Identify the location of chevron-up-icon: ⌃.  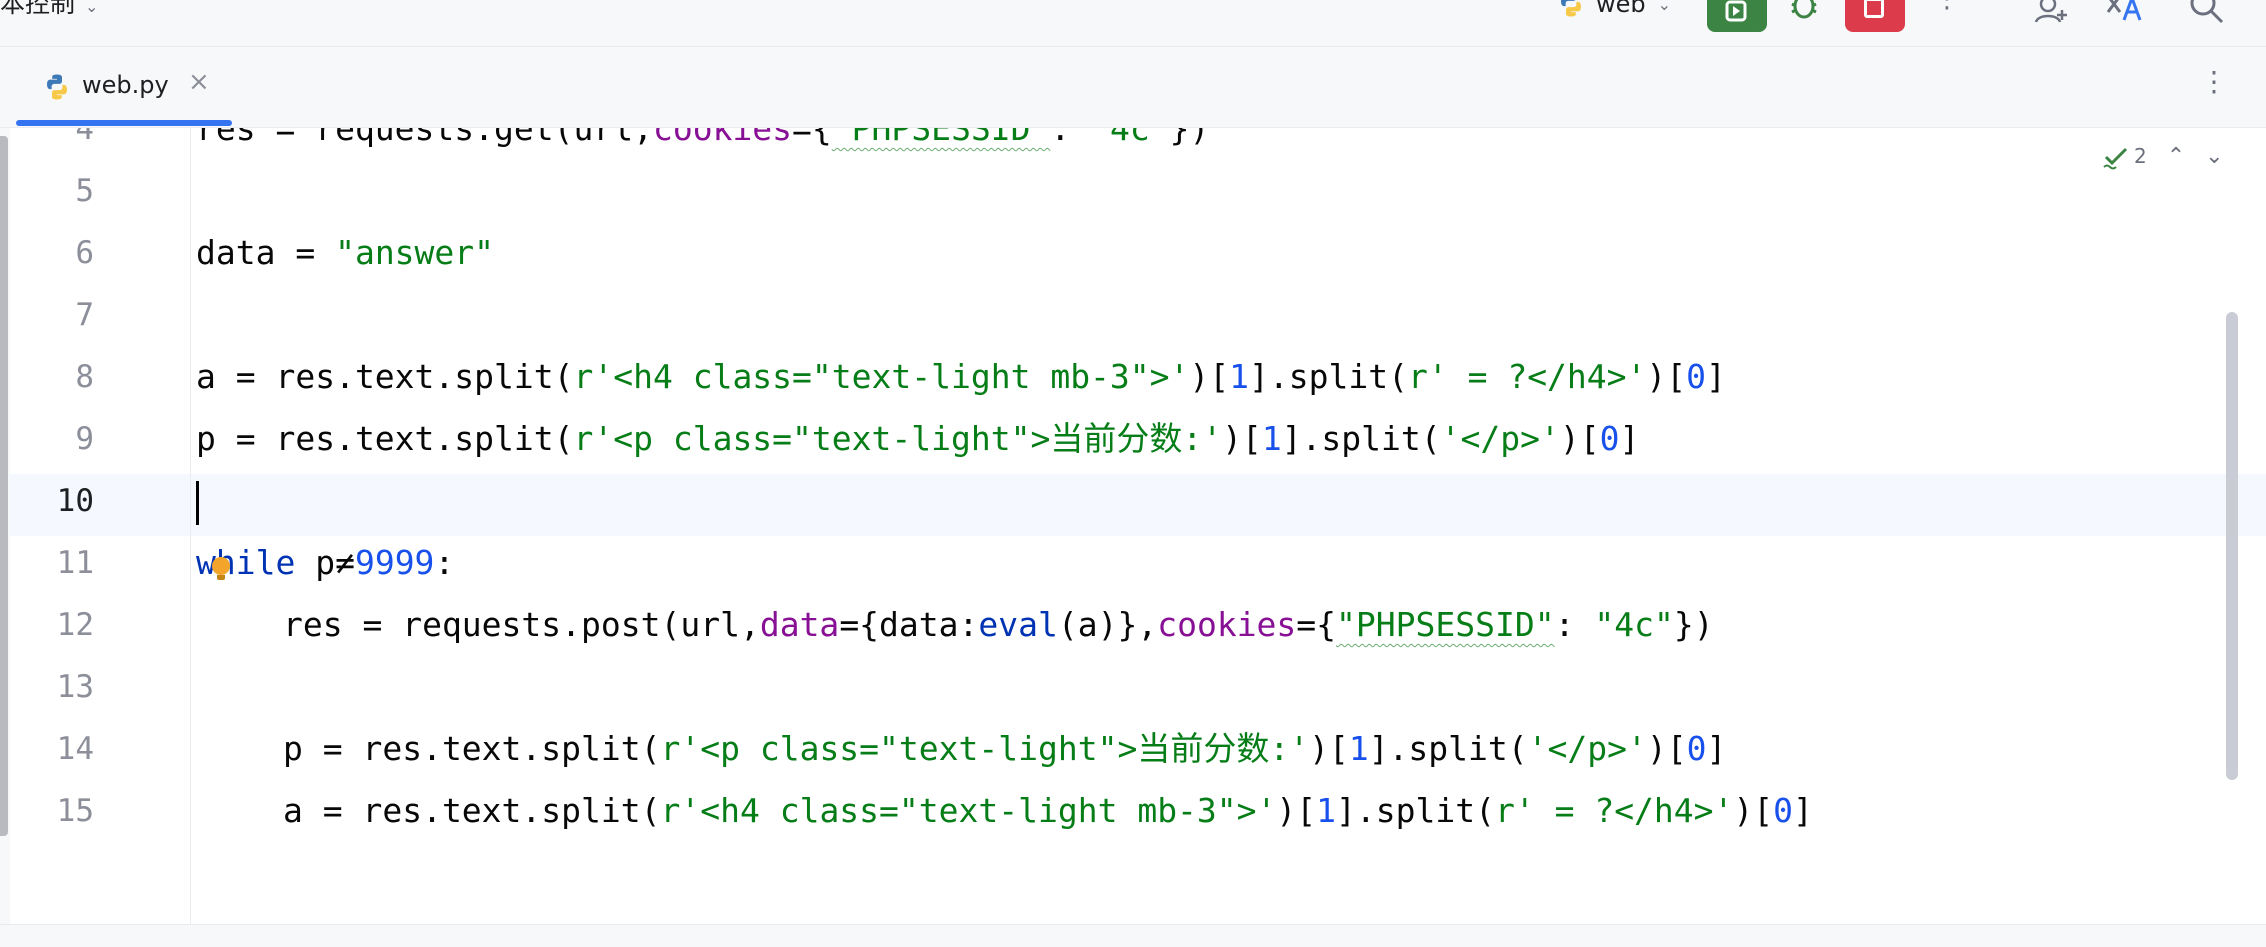
(2176, 156).